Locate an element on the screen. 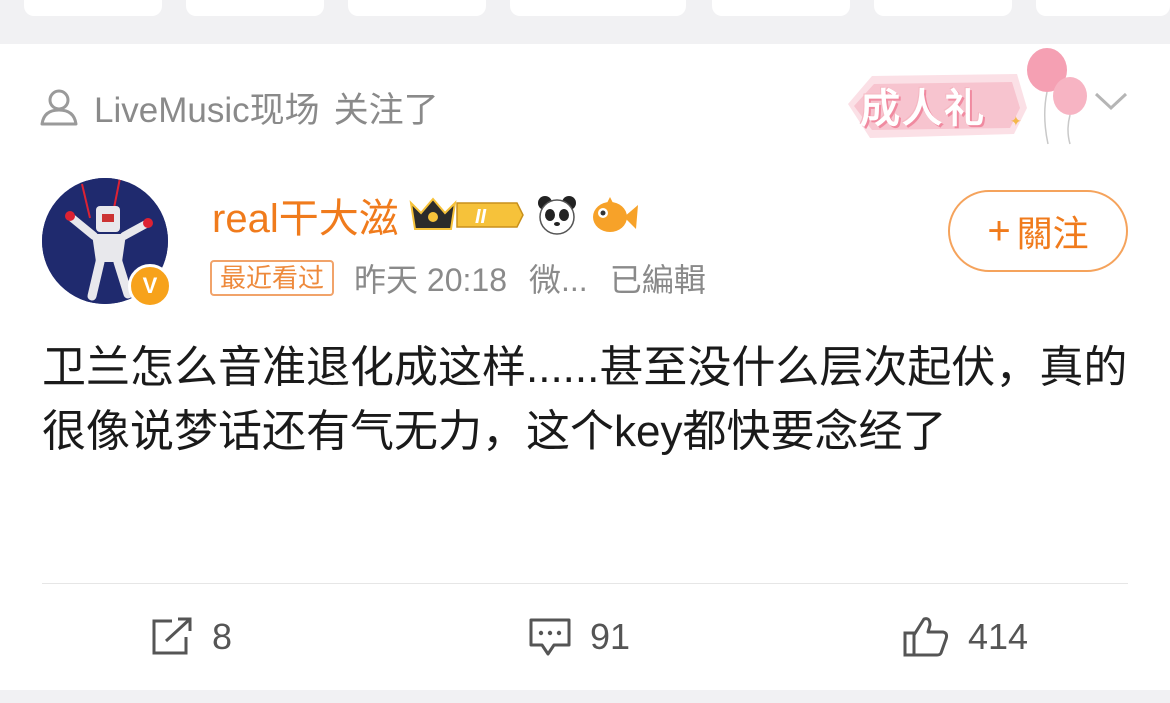 This screenshot has width=1170, height=703. follow-source-row: LiveMusic现场 关注了 is located at coordinates (238, 107).